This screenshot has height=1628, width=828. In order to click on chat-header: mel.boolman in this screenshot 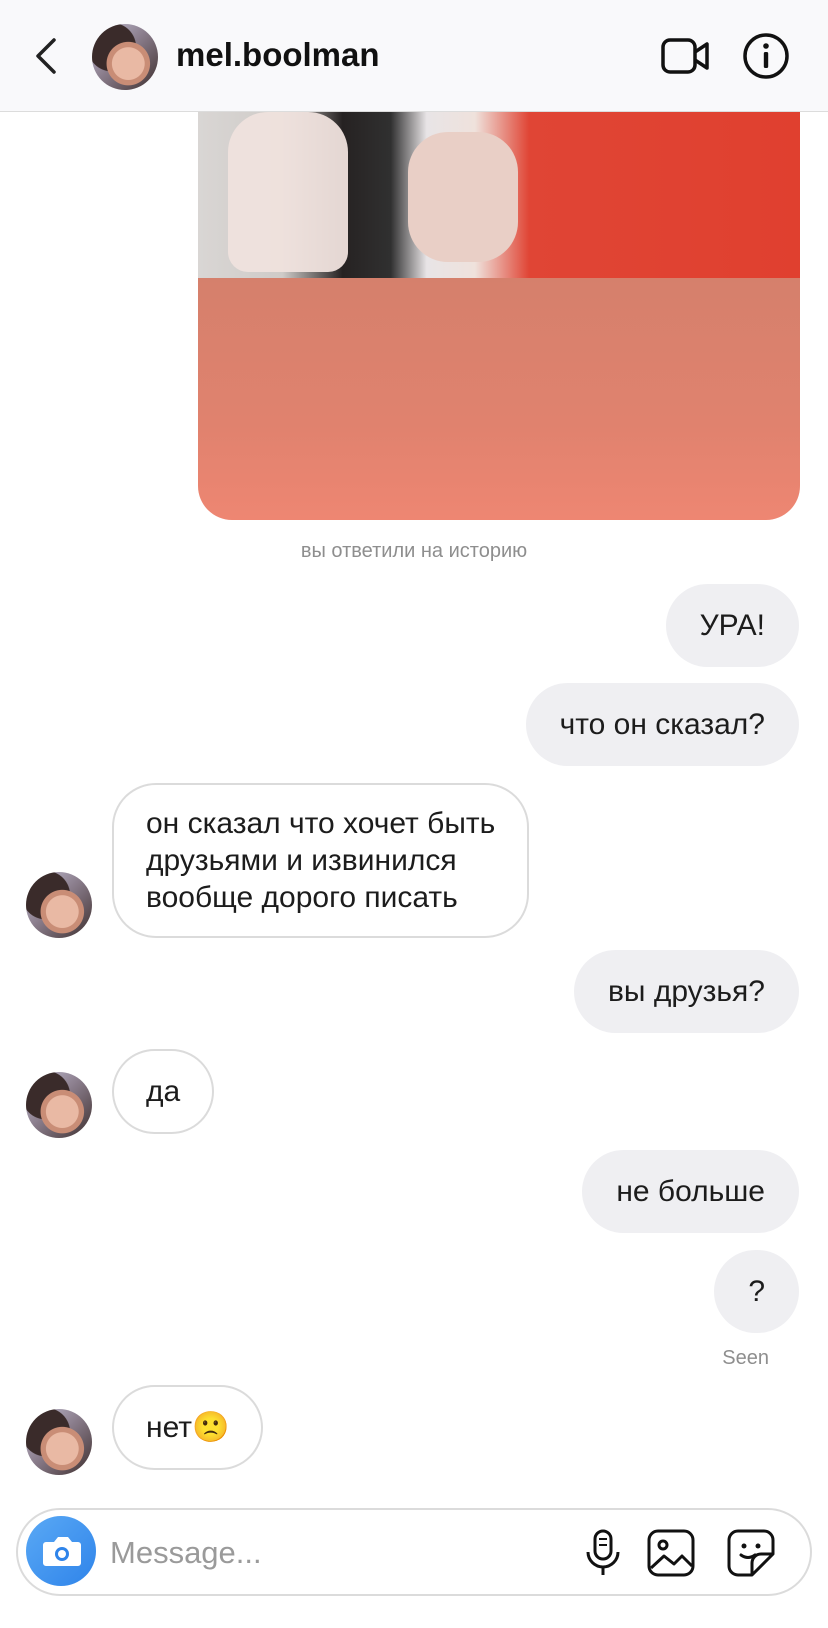, I will do `click(414, 56)`.